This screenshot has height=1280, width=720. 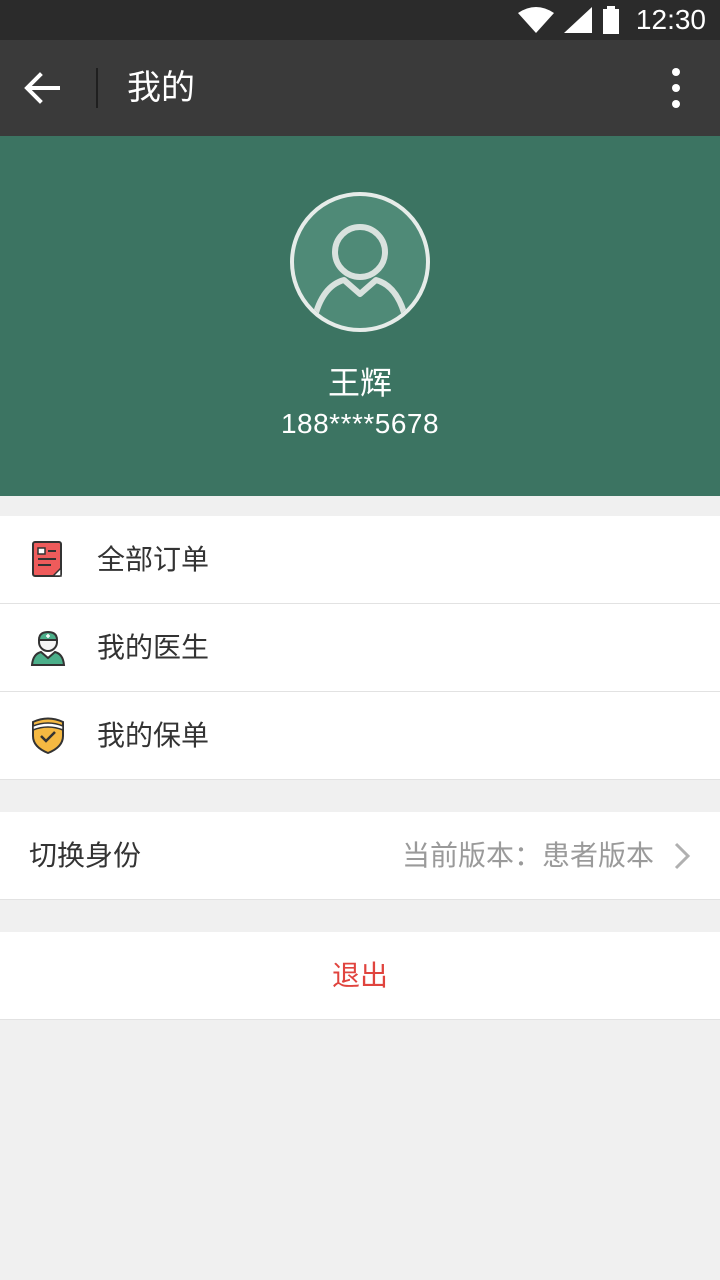 I want to click on avatar, so click(x=360, y=262).